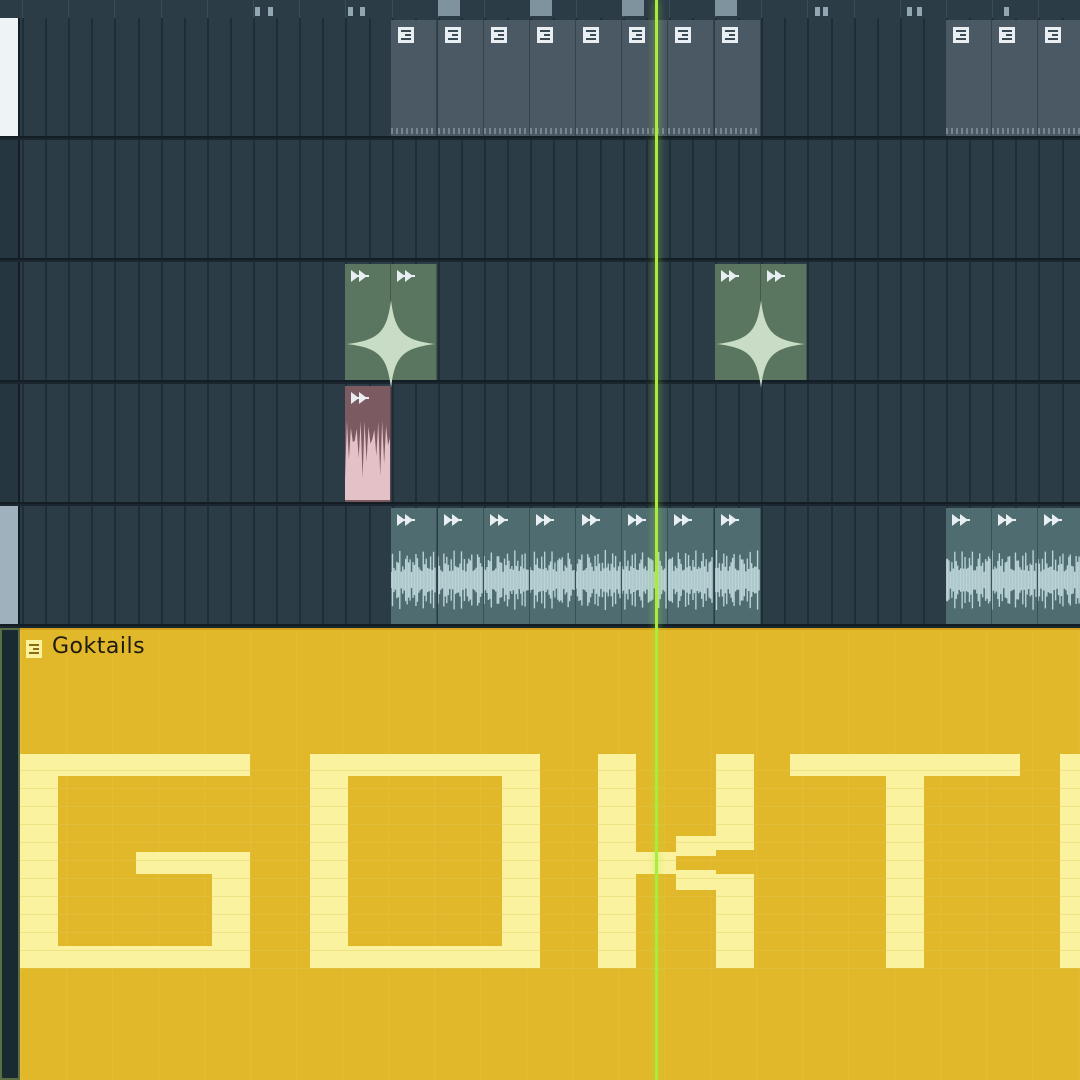 Image resolution: width=1080 pixels, height=1080 pixels. What do you see at coordinates (730, 35) in the screenshot?
I see `pattern-icon` at bounding box center [730, 35].